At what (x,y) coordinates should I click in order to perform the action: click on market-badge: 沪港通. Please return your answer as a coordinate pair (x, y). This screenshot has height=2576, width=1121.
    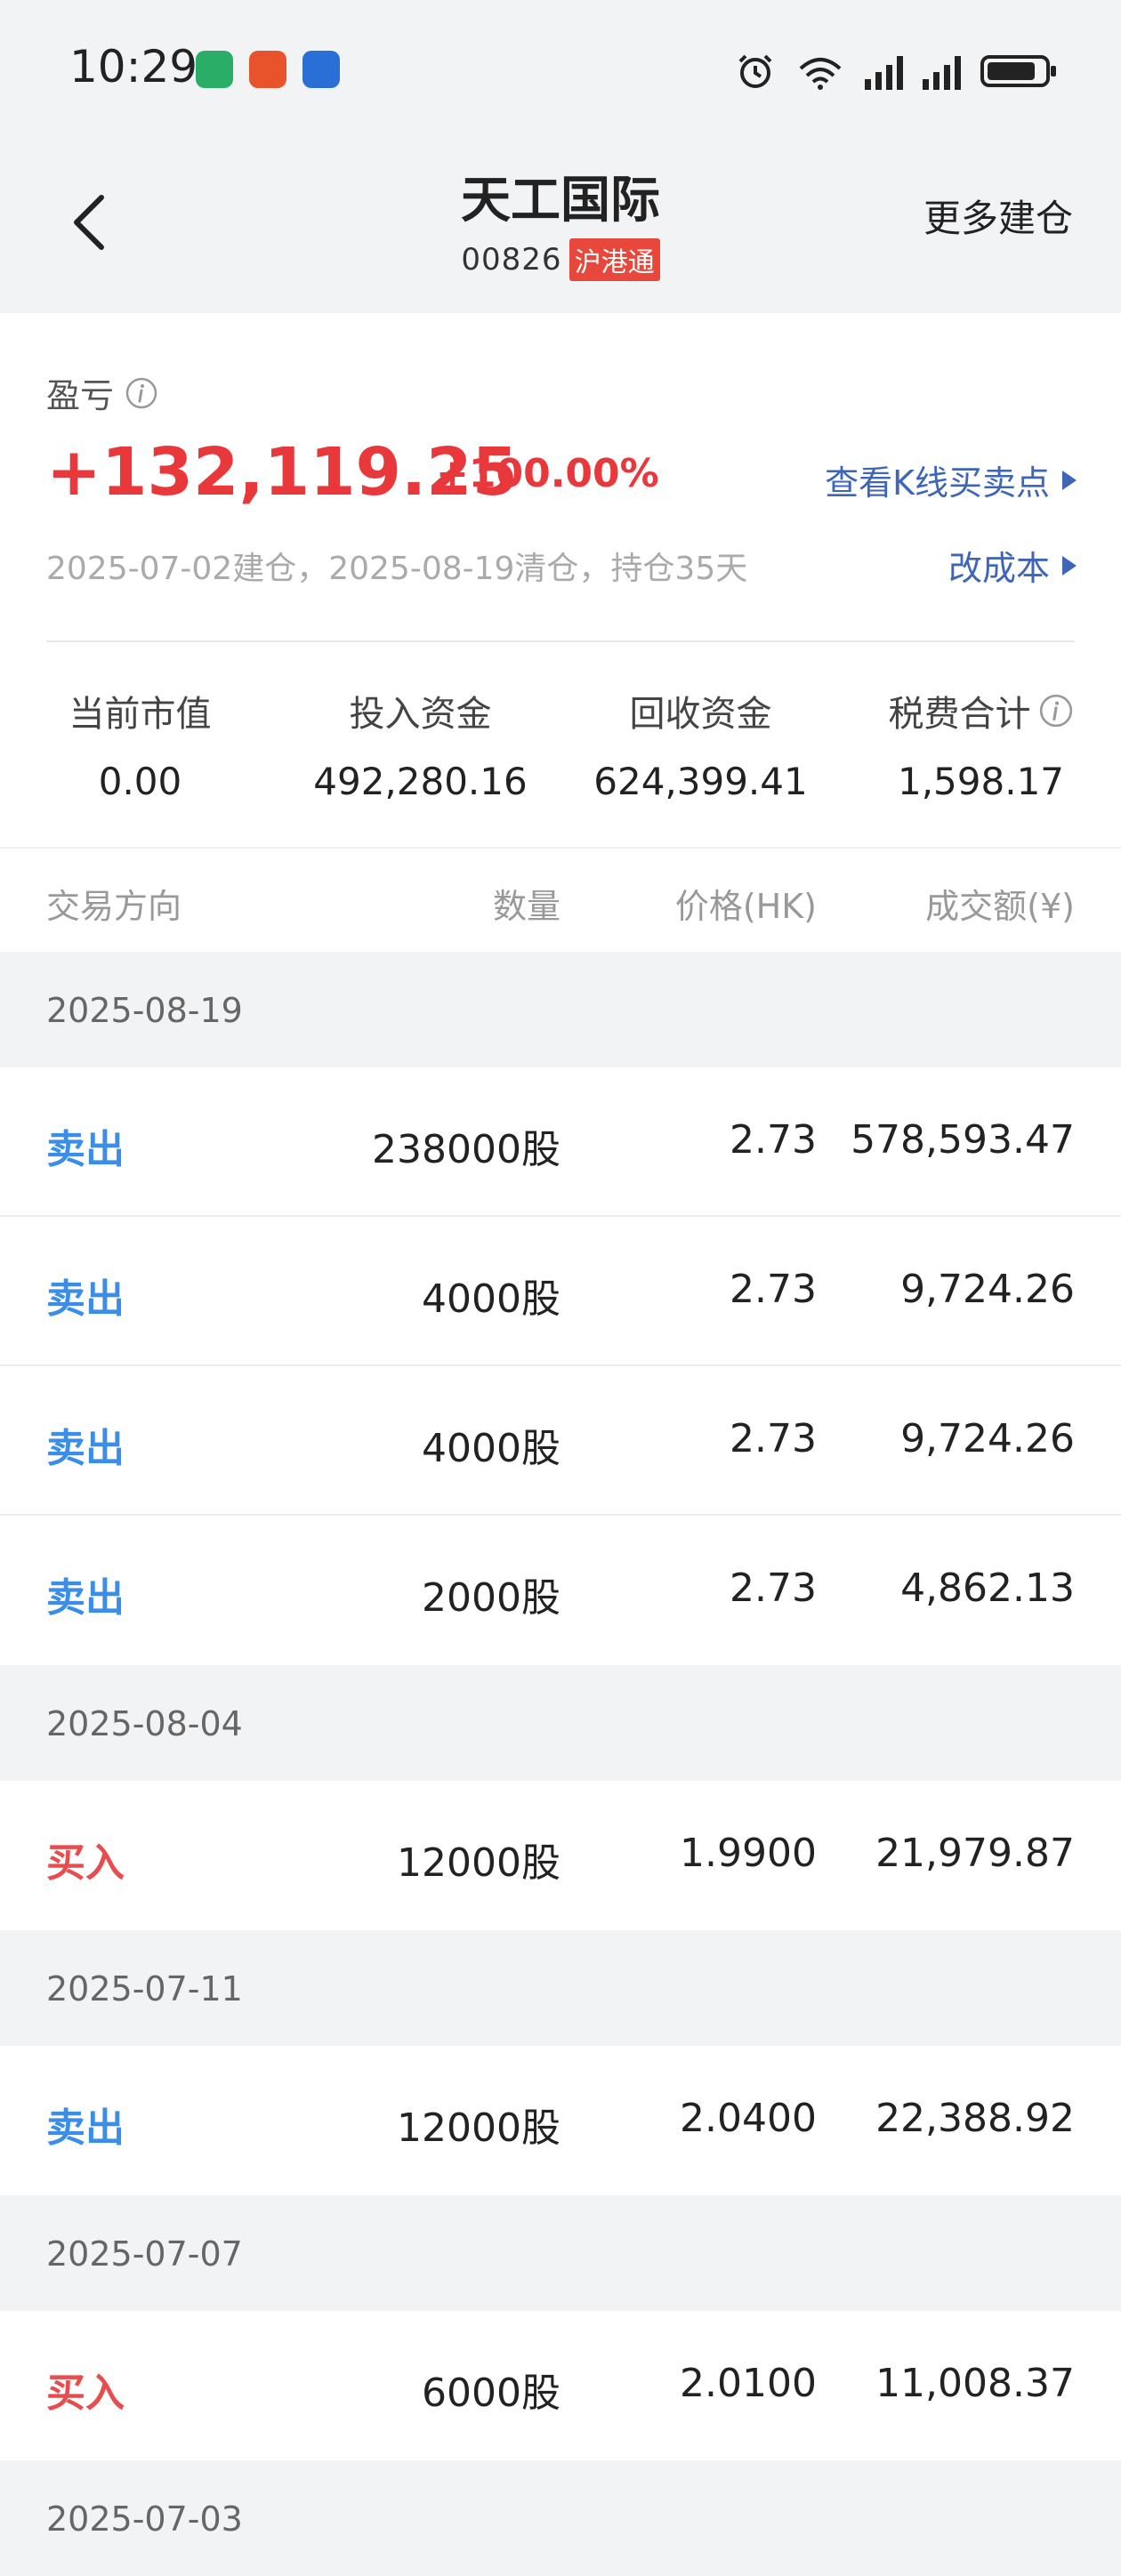
    Looking at the image, I should click on (614, 259).